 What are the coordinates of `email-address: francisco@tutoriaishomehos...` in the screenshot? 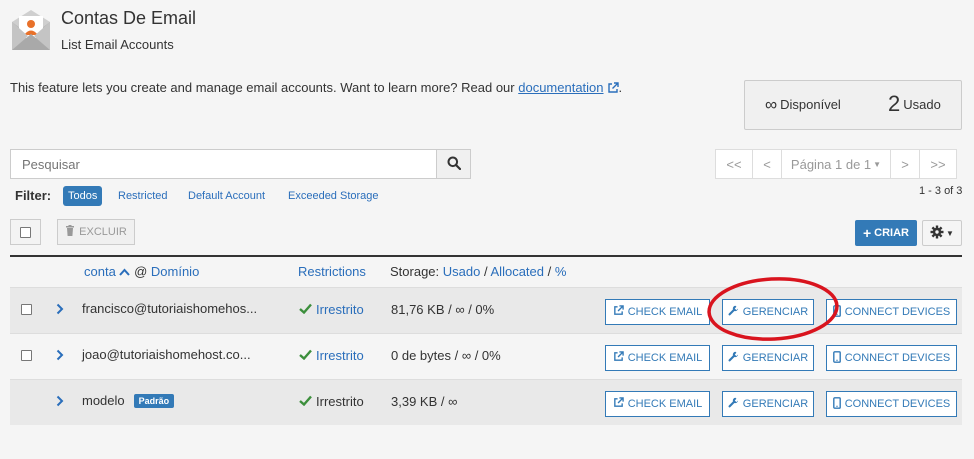 It's located at (170, 308).